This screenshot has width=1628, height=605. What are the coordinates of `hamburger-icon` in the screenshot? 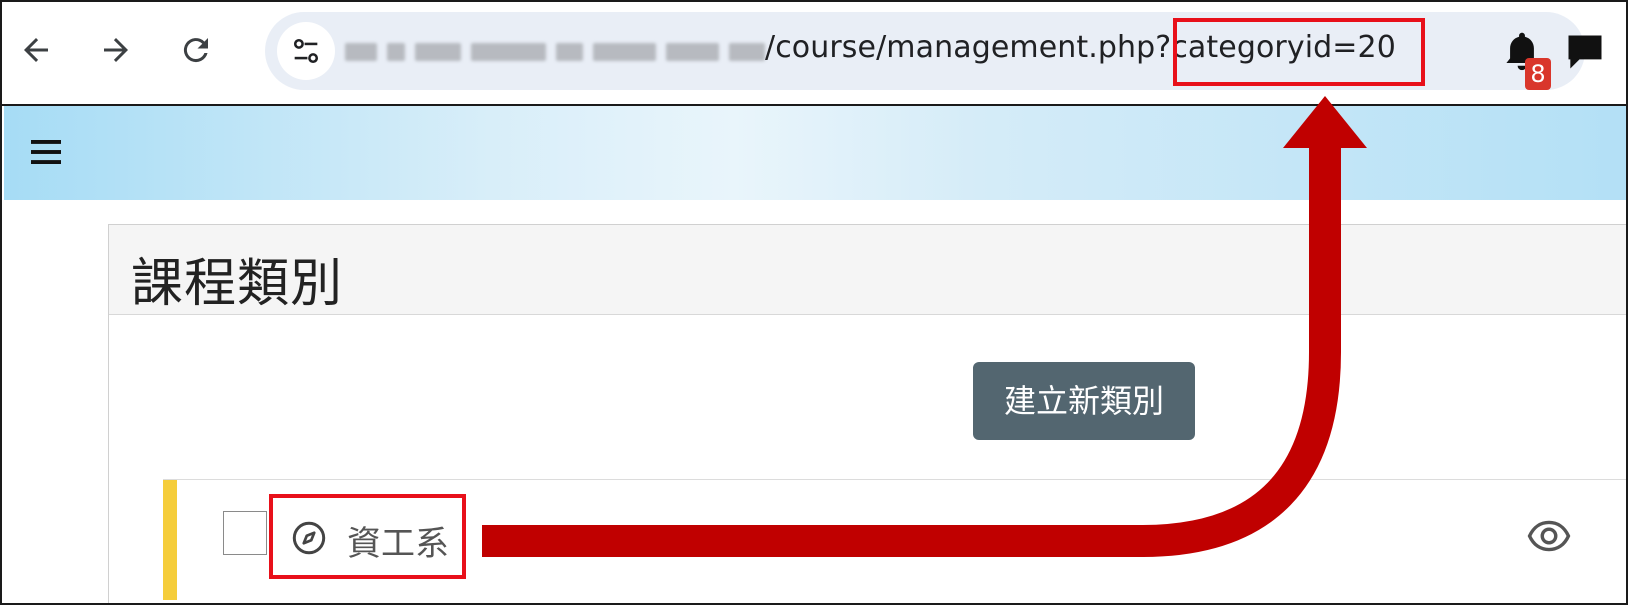 It's located at (46, 152).